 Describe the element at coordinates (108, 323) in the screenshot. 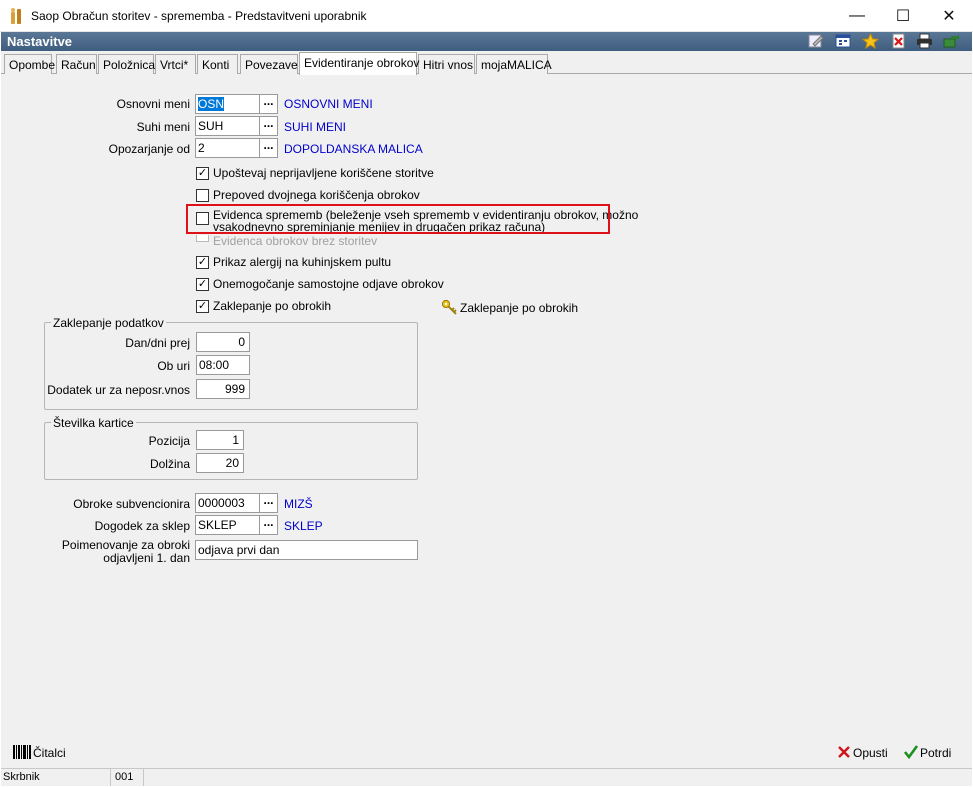

I see `zaklepanje-podatkov-title: Zaklepanje podatkov` at that location.